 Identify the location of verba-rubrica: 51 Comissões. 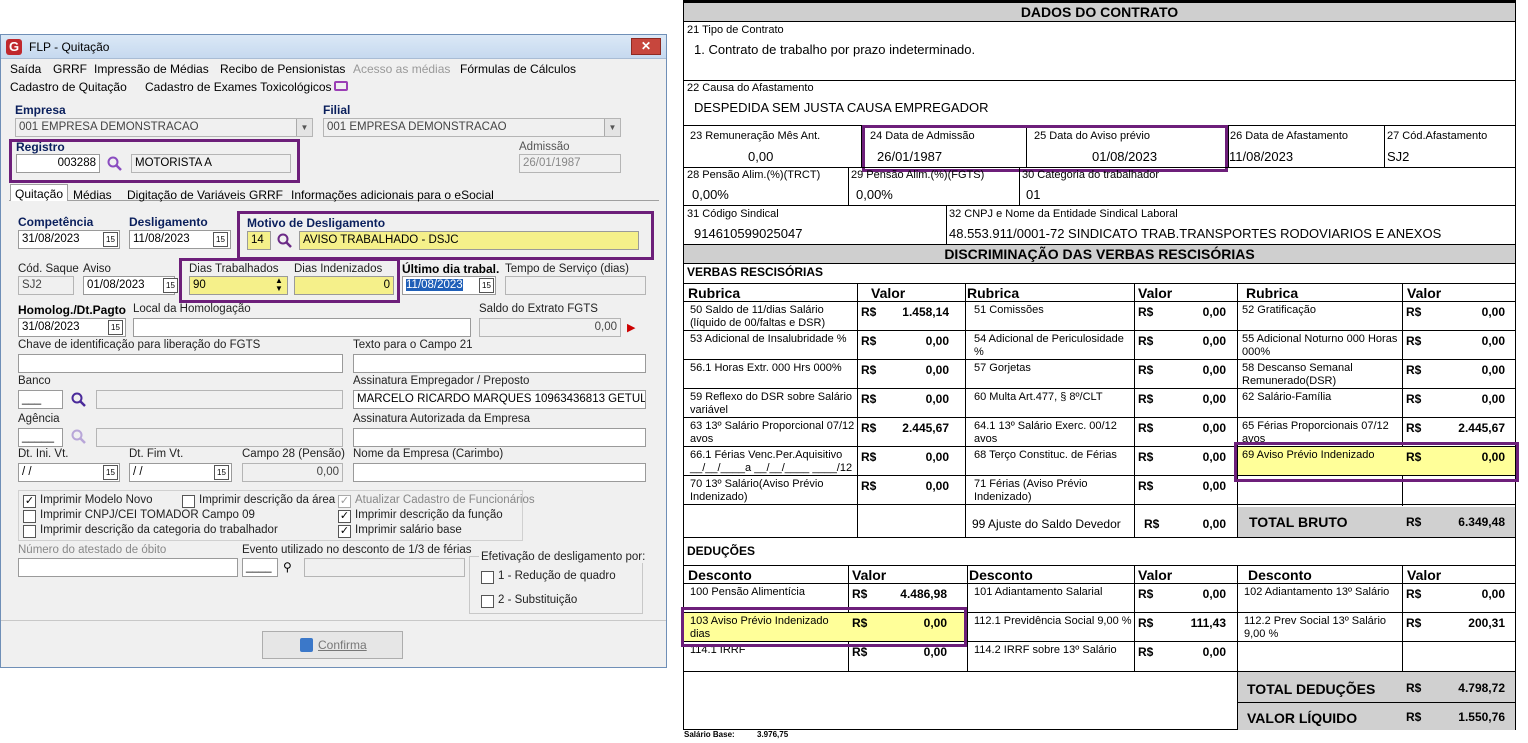
(1009, 310).